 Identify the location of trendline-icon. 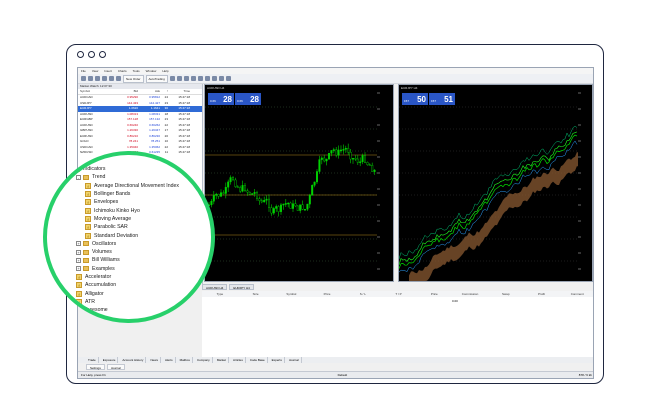
(221, 78).